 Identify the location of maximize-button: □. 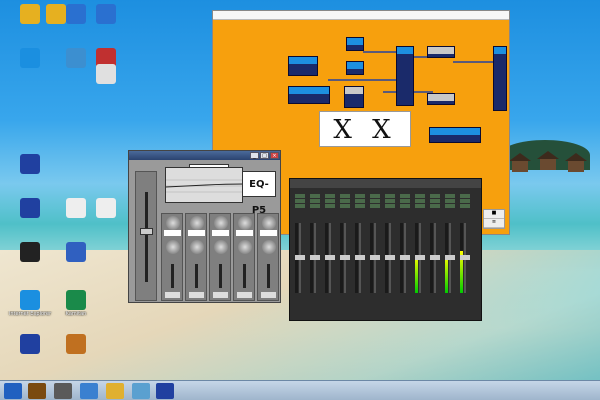
(264, 155).